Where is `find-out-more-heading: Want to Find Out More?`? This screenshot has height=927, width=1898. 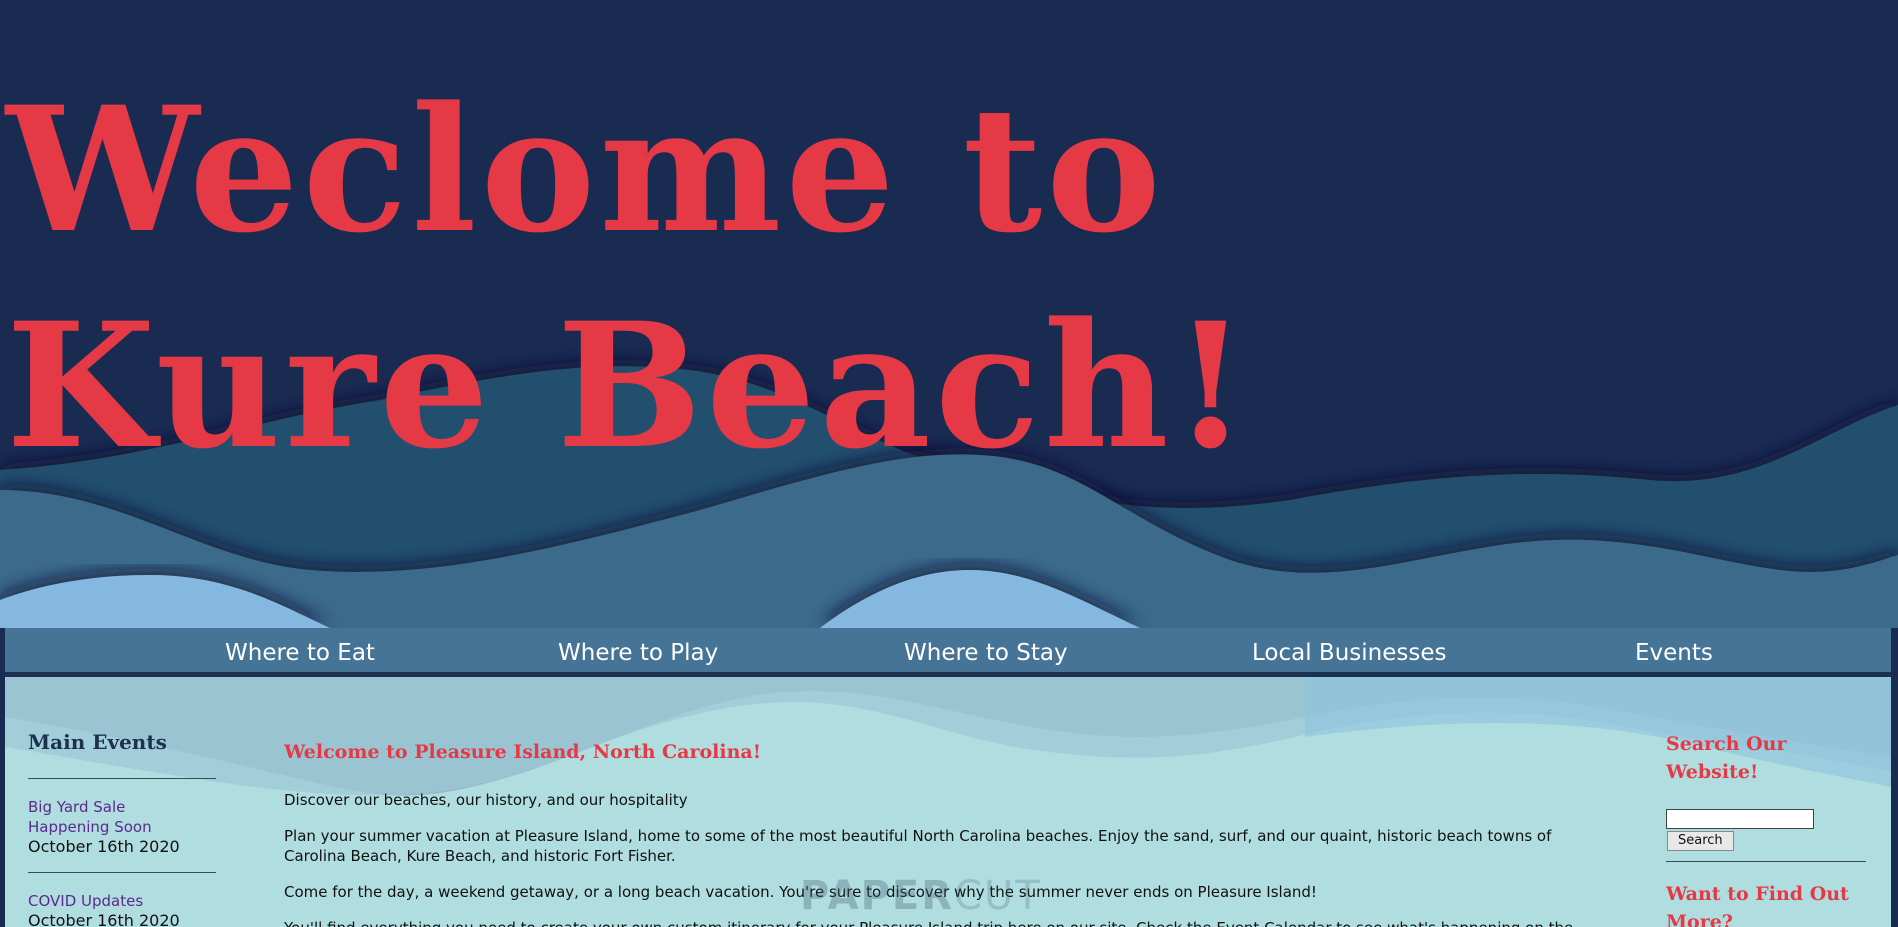
find-out-more-heading: Want to Find Out More? is located at coordinates (1757, 905).